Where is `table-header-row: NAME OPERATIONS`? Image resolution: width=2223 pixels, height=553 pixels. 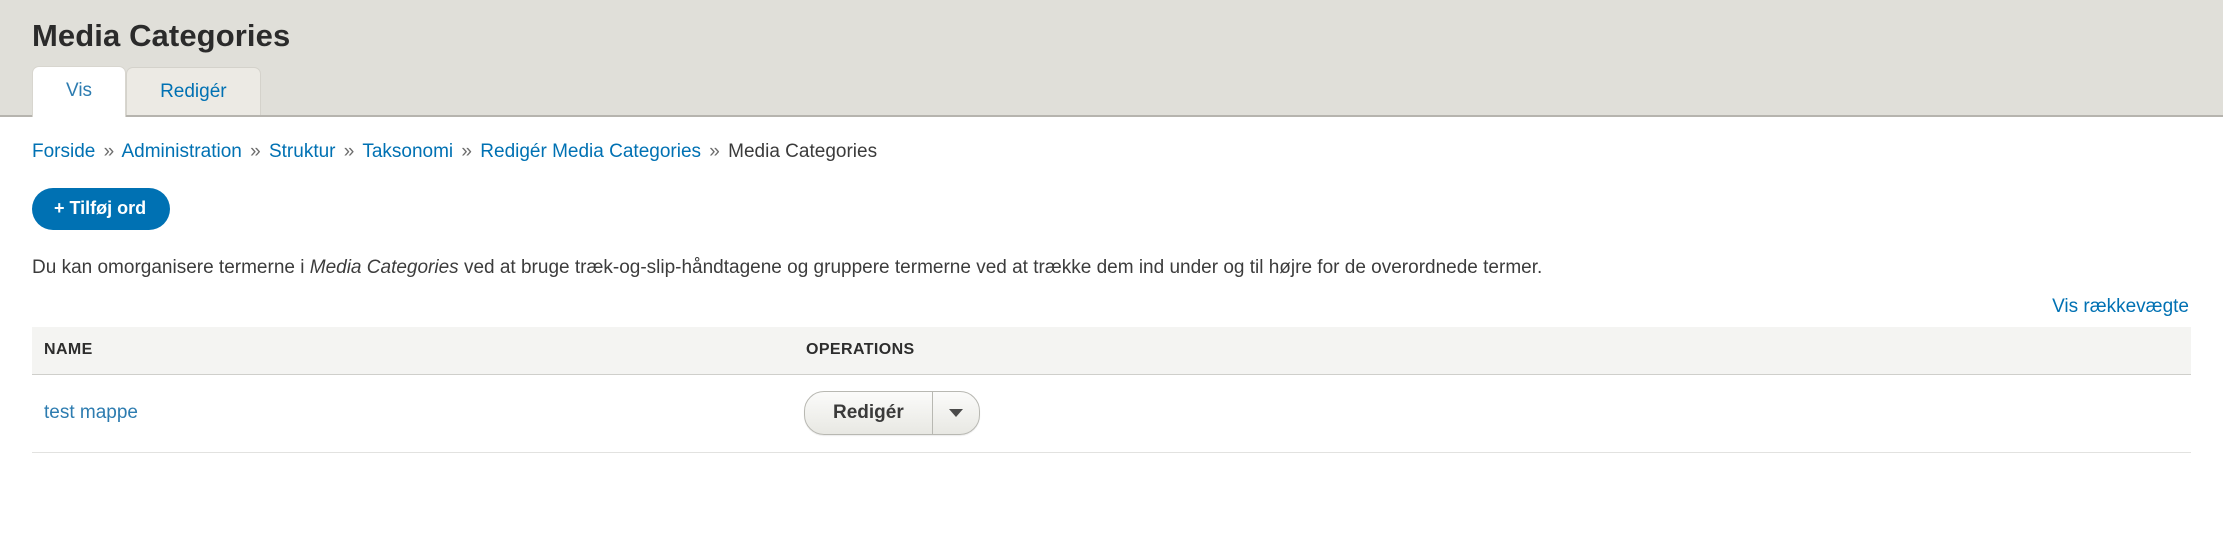 table-header-row: NAME OPERATIONS is located at coordinates (1111, 350).